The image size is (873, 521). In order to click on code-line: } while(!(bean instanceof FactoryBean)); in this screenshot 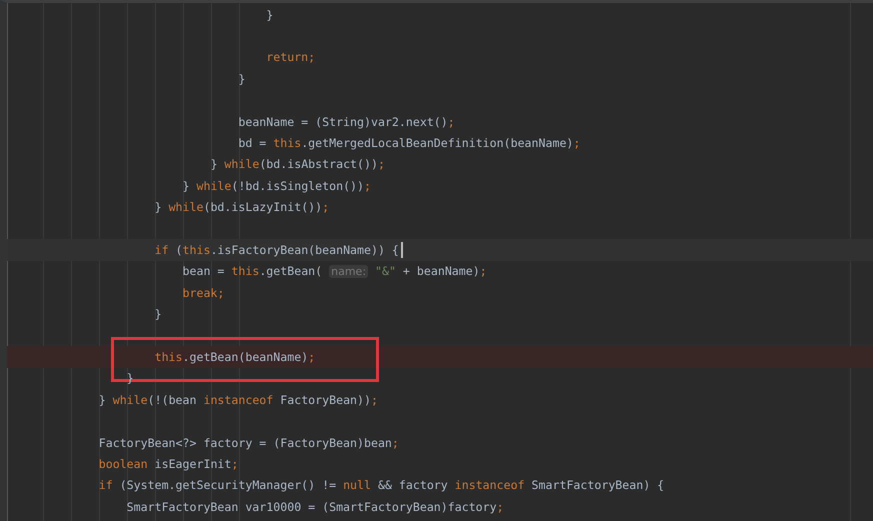, I will do `click(238, 400)`.